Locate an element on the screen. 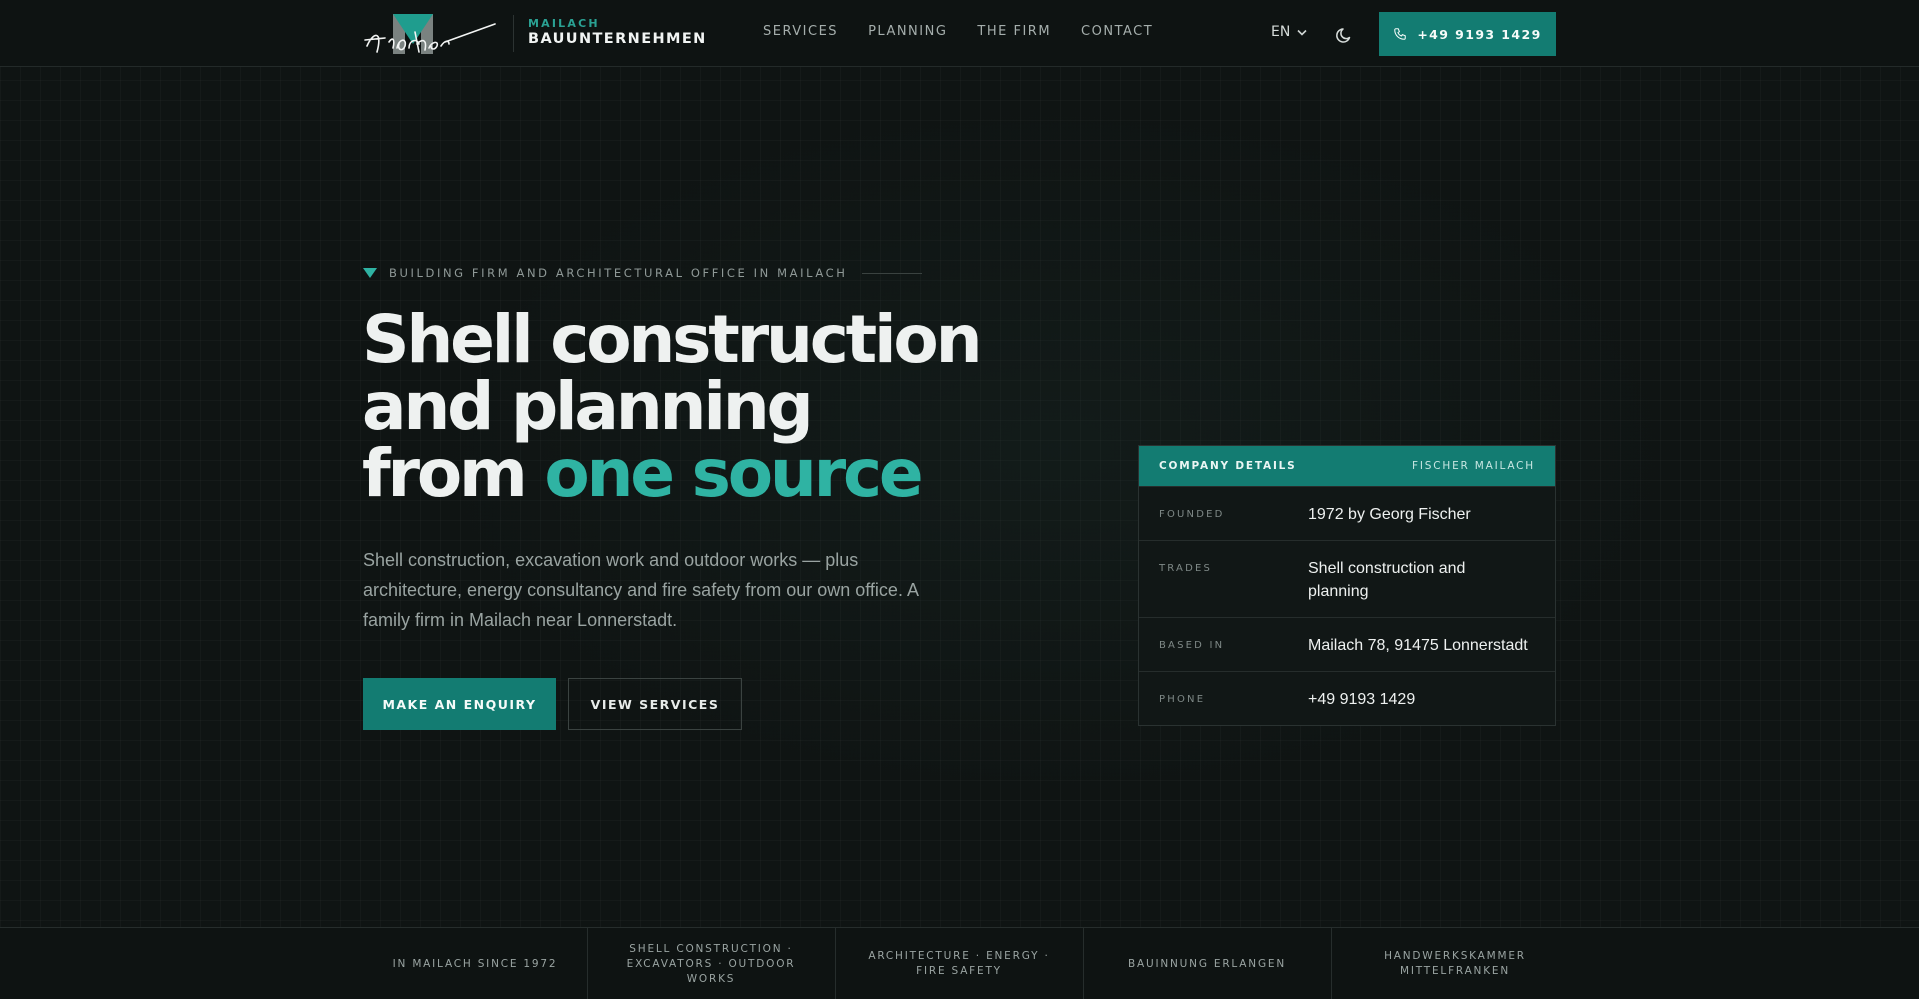 The image size is (1919, 999). detail-row-founded: FOUNDED 1972 by Georg Fischer is located at coordinates (1347, 513).